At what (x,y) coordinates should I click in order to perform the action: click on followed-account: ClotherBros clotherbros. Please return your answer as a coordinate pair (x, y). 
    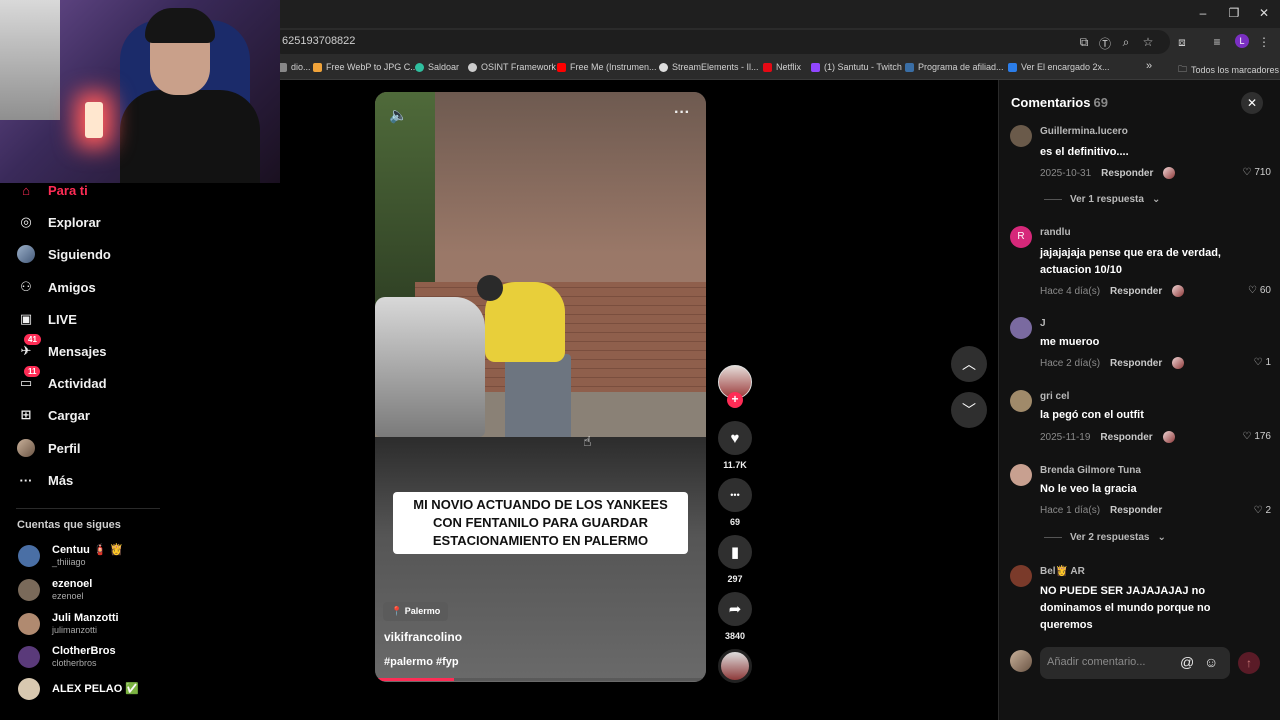
    Looking at the image, I should click on (67, 657).